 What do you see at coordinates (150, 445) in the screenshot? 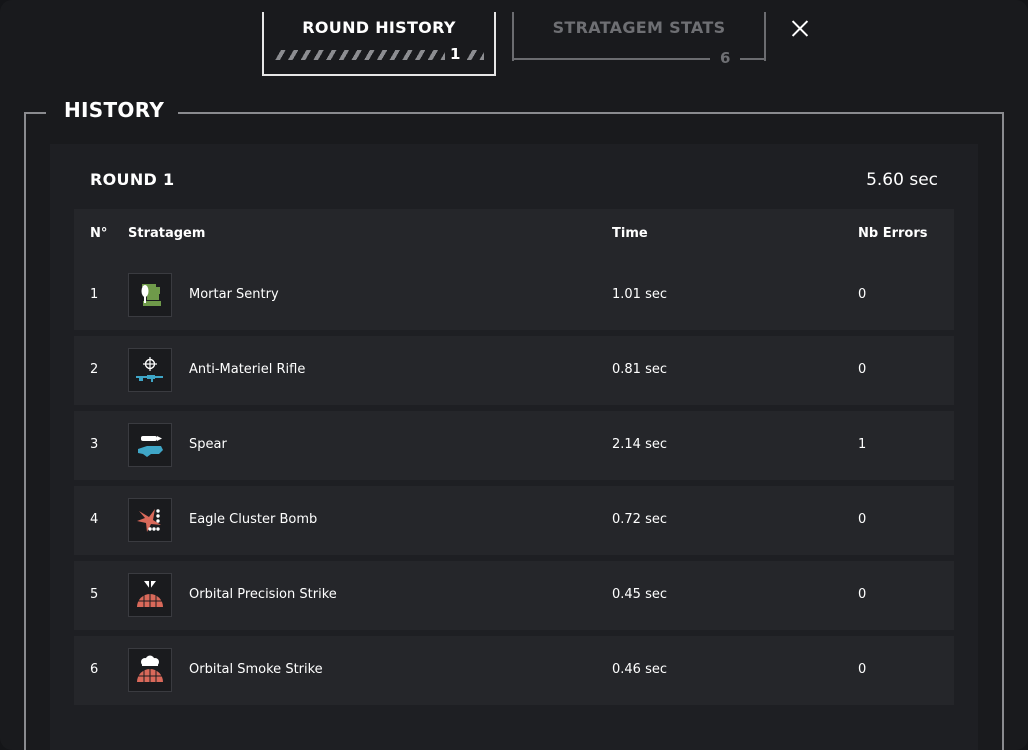
I see `spear-icon` at bounding box center [150, 445].